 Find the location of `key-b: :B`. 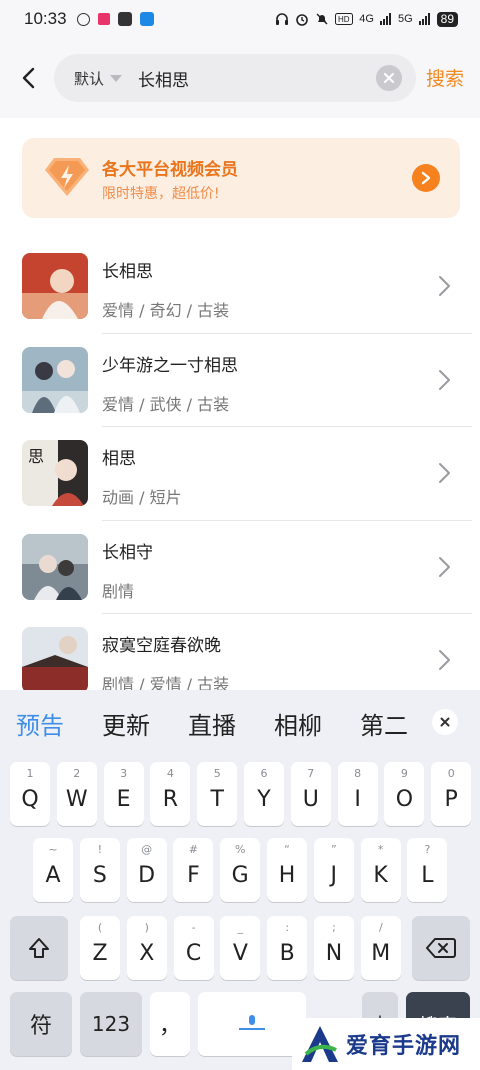

key-b: :B is located at coordinates (287, 948).